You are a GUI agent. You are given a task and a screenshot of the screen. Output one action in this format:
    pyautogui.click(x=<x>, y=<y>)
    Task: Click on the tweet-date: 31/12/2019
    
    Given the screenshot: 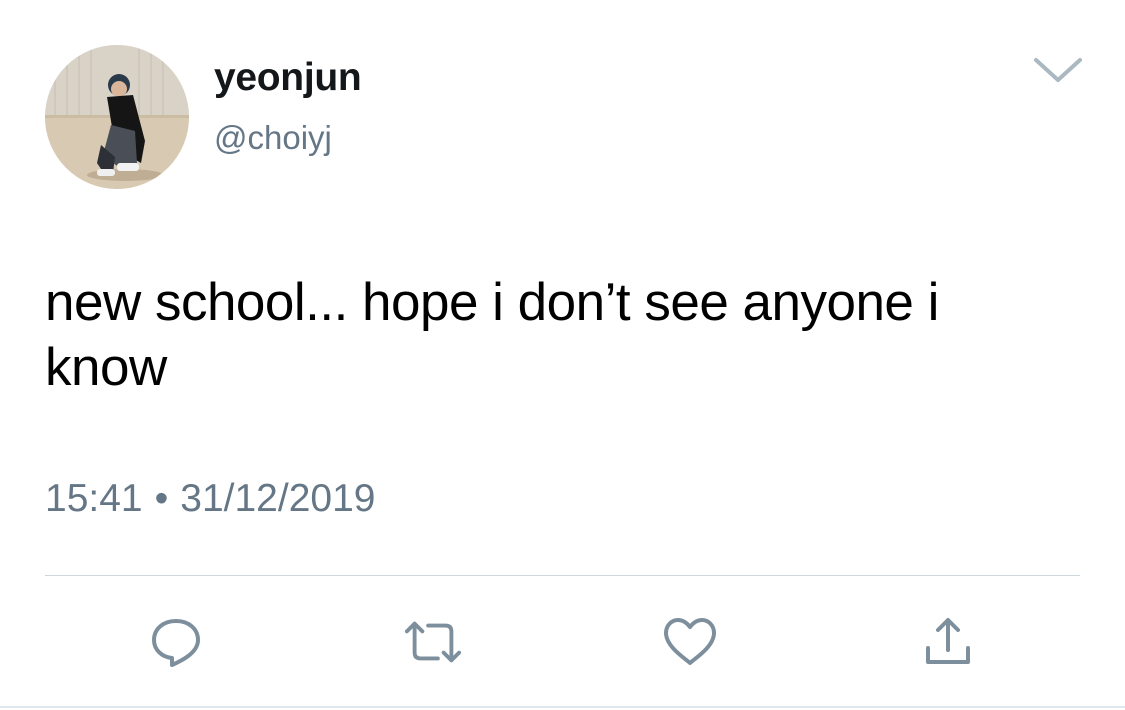 What is the action you would take?
    pyautogui.click(x=278, y=498)
    